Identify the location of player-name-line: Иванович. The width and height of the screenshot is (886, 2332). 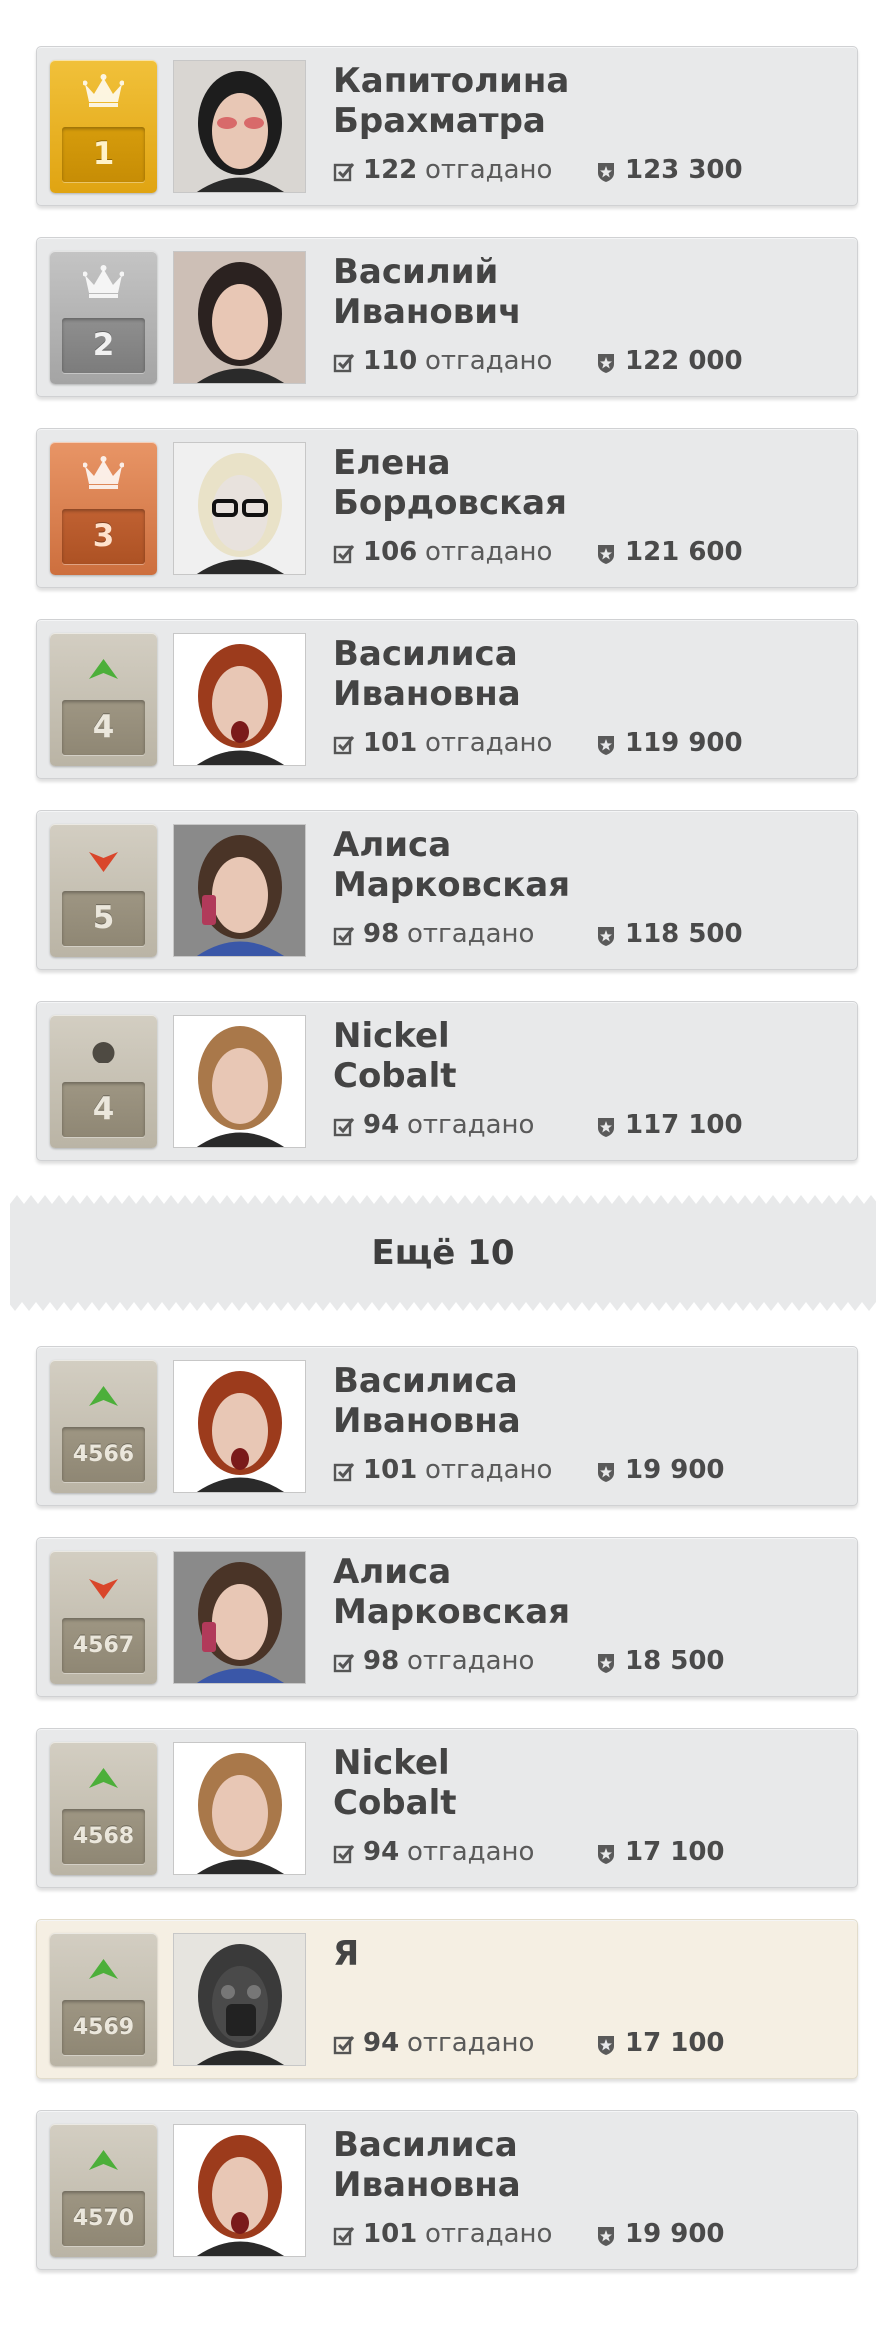
(427, 312).